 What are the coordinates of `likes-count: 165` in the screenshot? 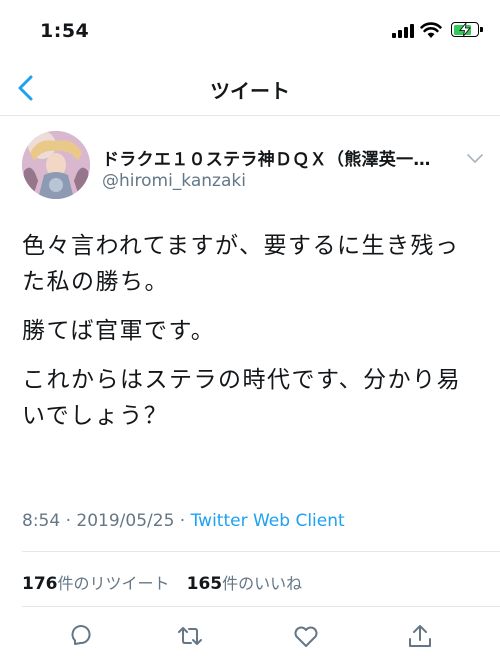 It's located at (204, 584).